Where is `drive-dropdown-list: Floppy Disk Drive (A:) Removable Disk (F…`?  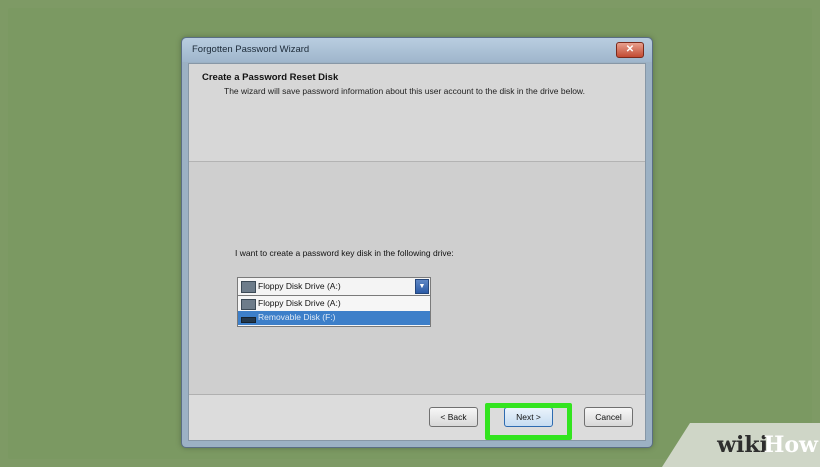 drive-dropdown-list: Floppy Disk Drive (A:) Removable Disk (F… is located at coordinates (334, 311).